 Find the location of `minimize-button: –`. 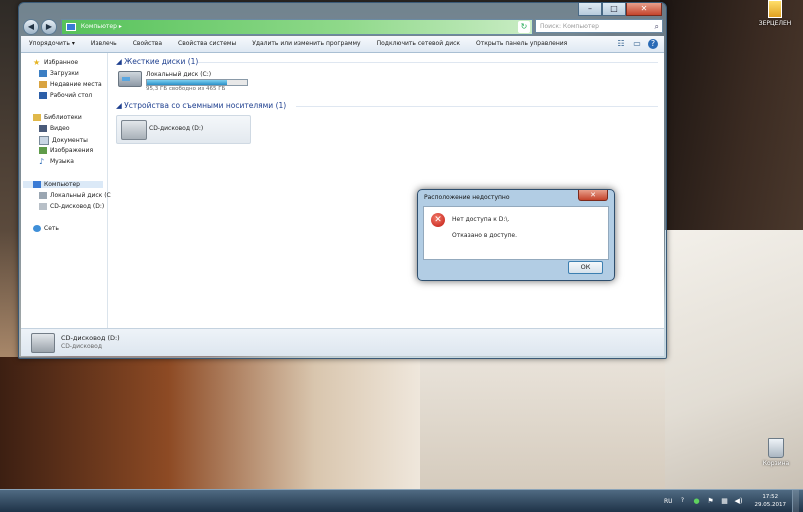

minimize-button: – is located at coordinates (590, 9).